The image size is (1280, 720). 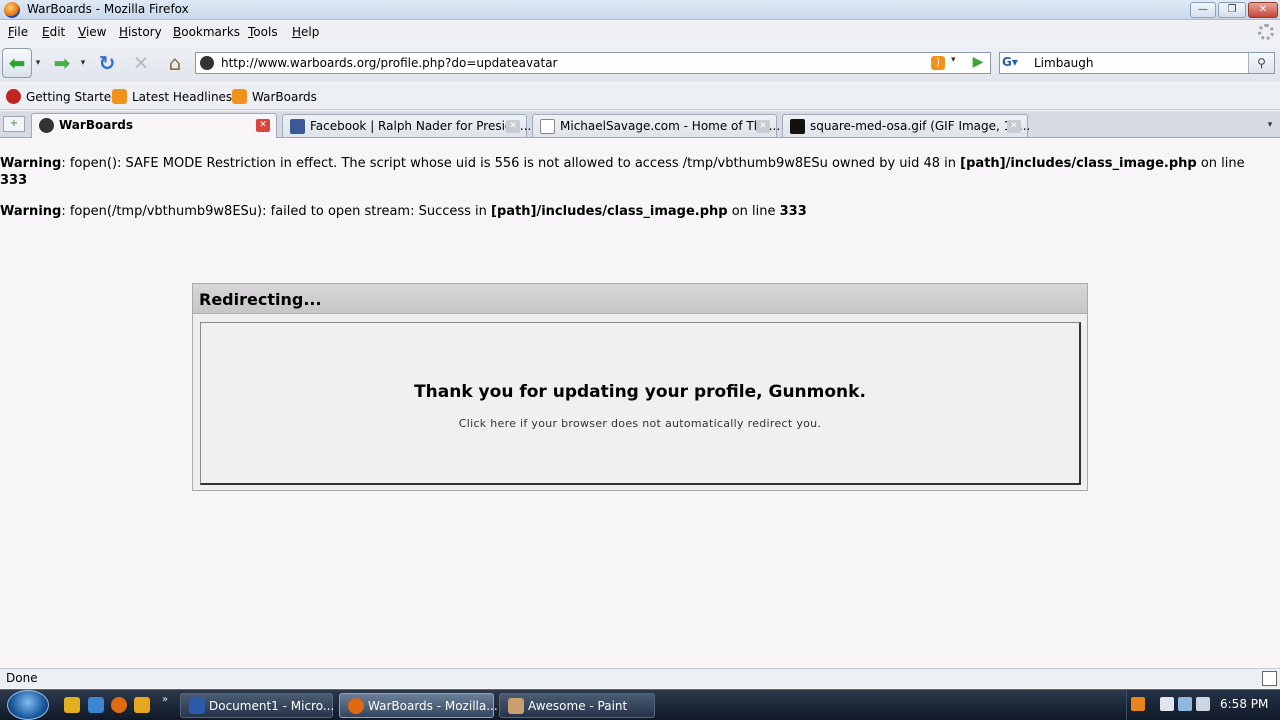 What do you see at coordinates (197, 706) in the screenshot?
I see `word-icon` at bounding box center [197, 706].